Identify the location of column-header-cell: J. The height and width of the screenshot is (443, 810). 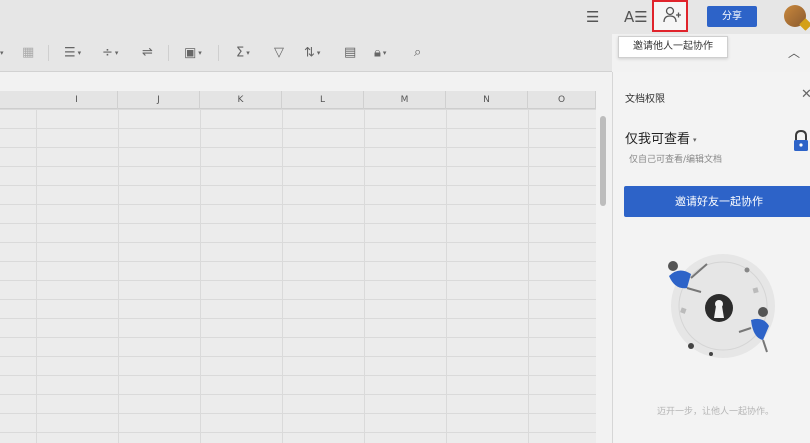
(159, 100).